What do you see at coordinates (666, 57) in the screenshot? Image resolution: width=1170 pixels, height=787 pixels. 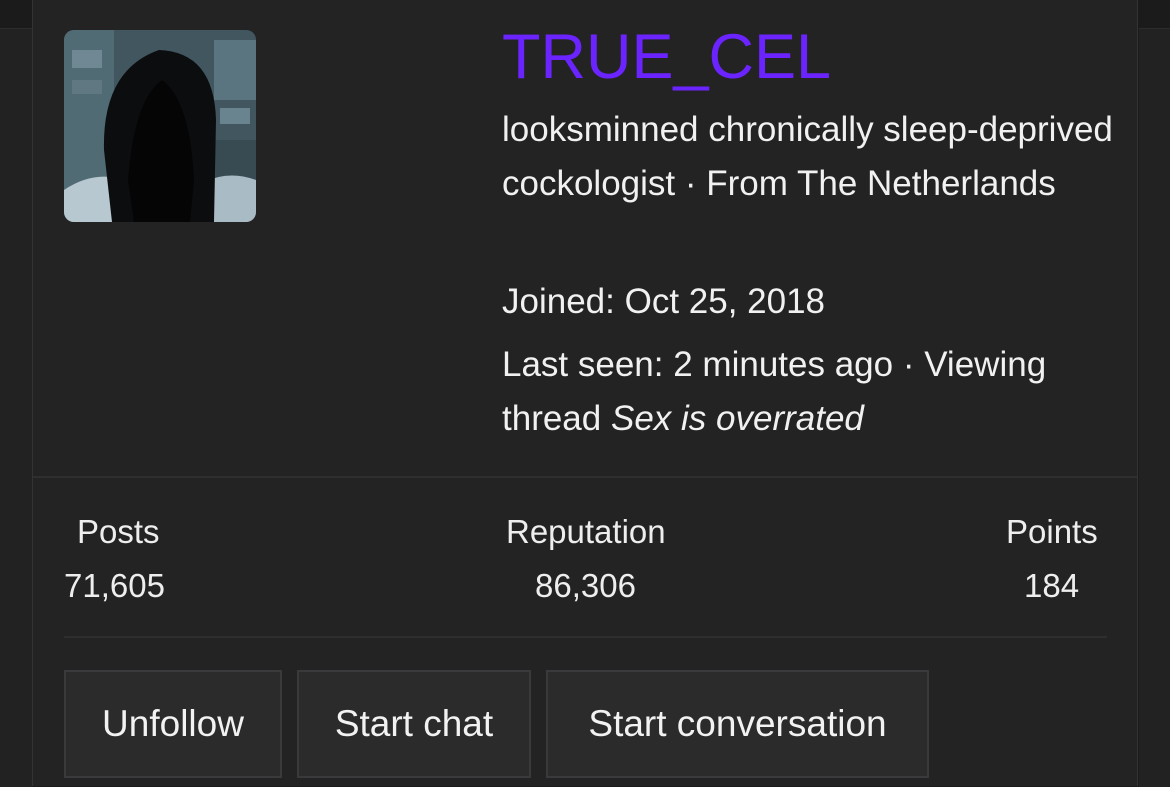 I see `username: TRUE_CEL` at bounding box center [666, 57].